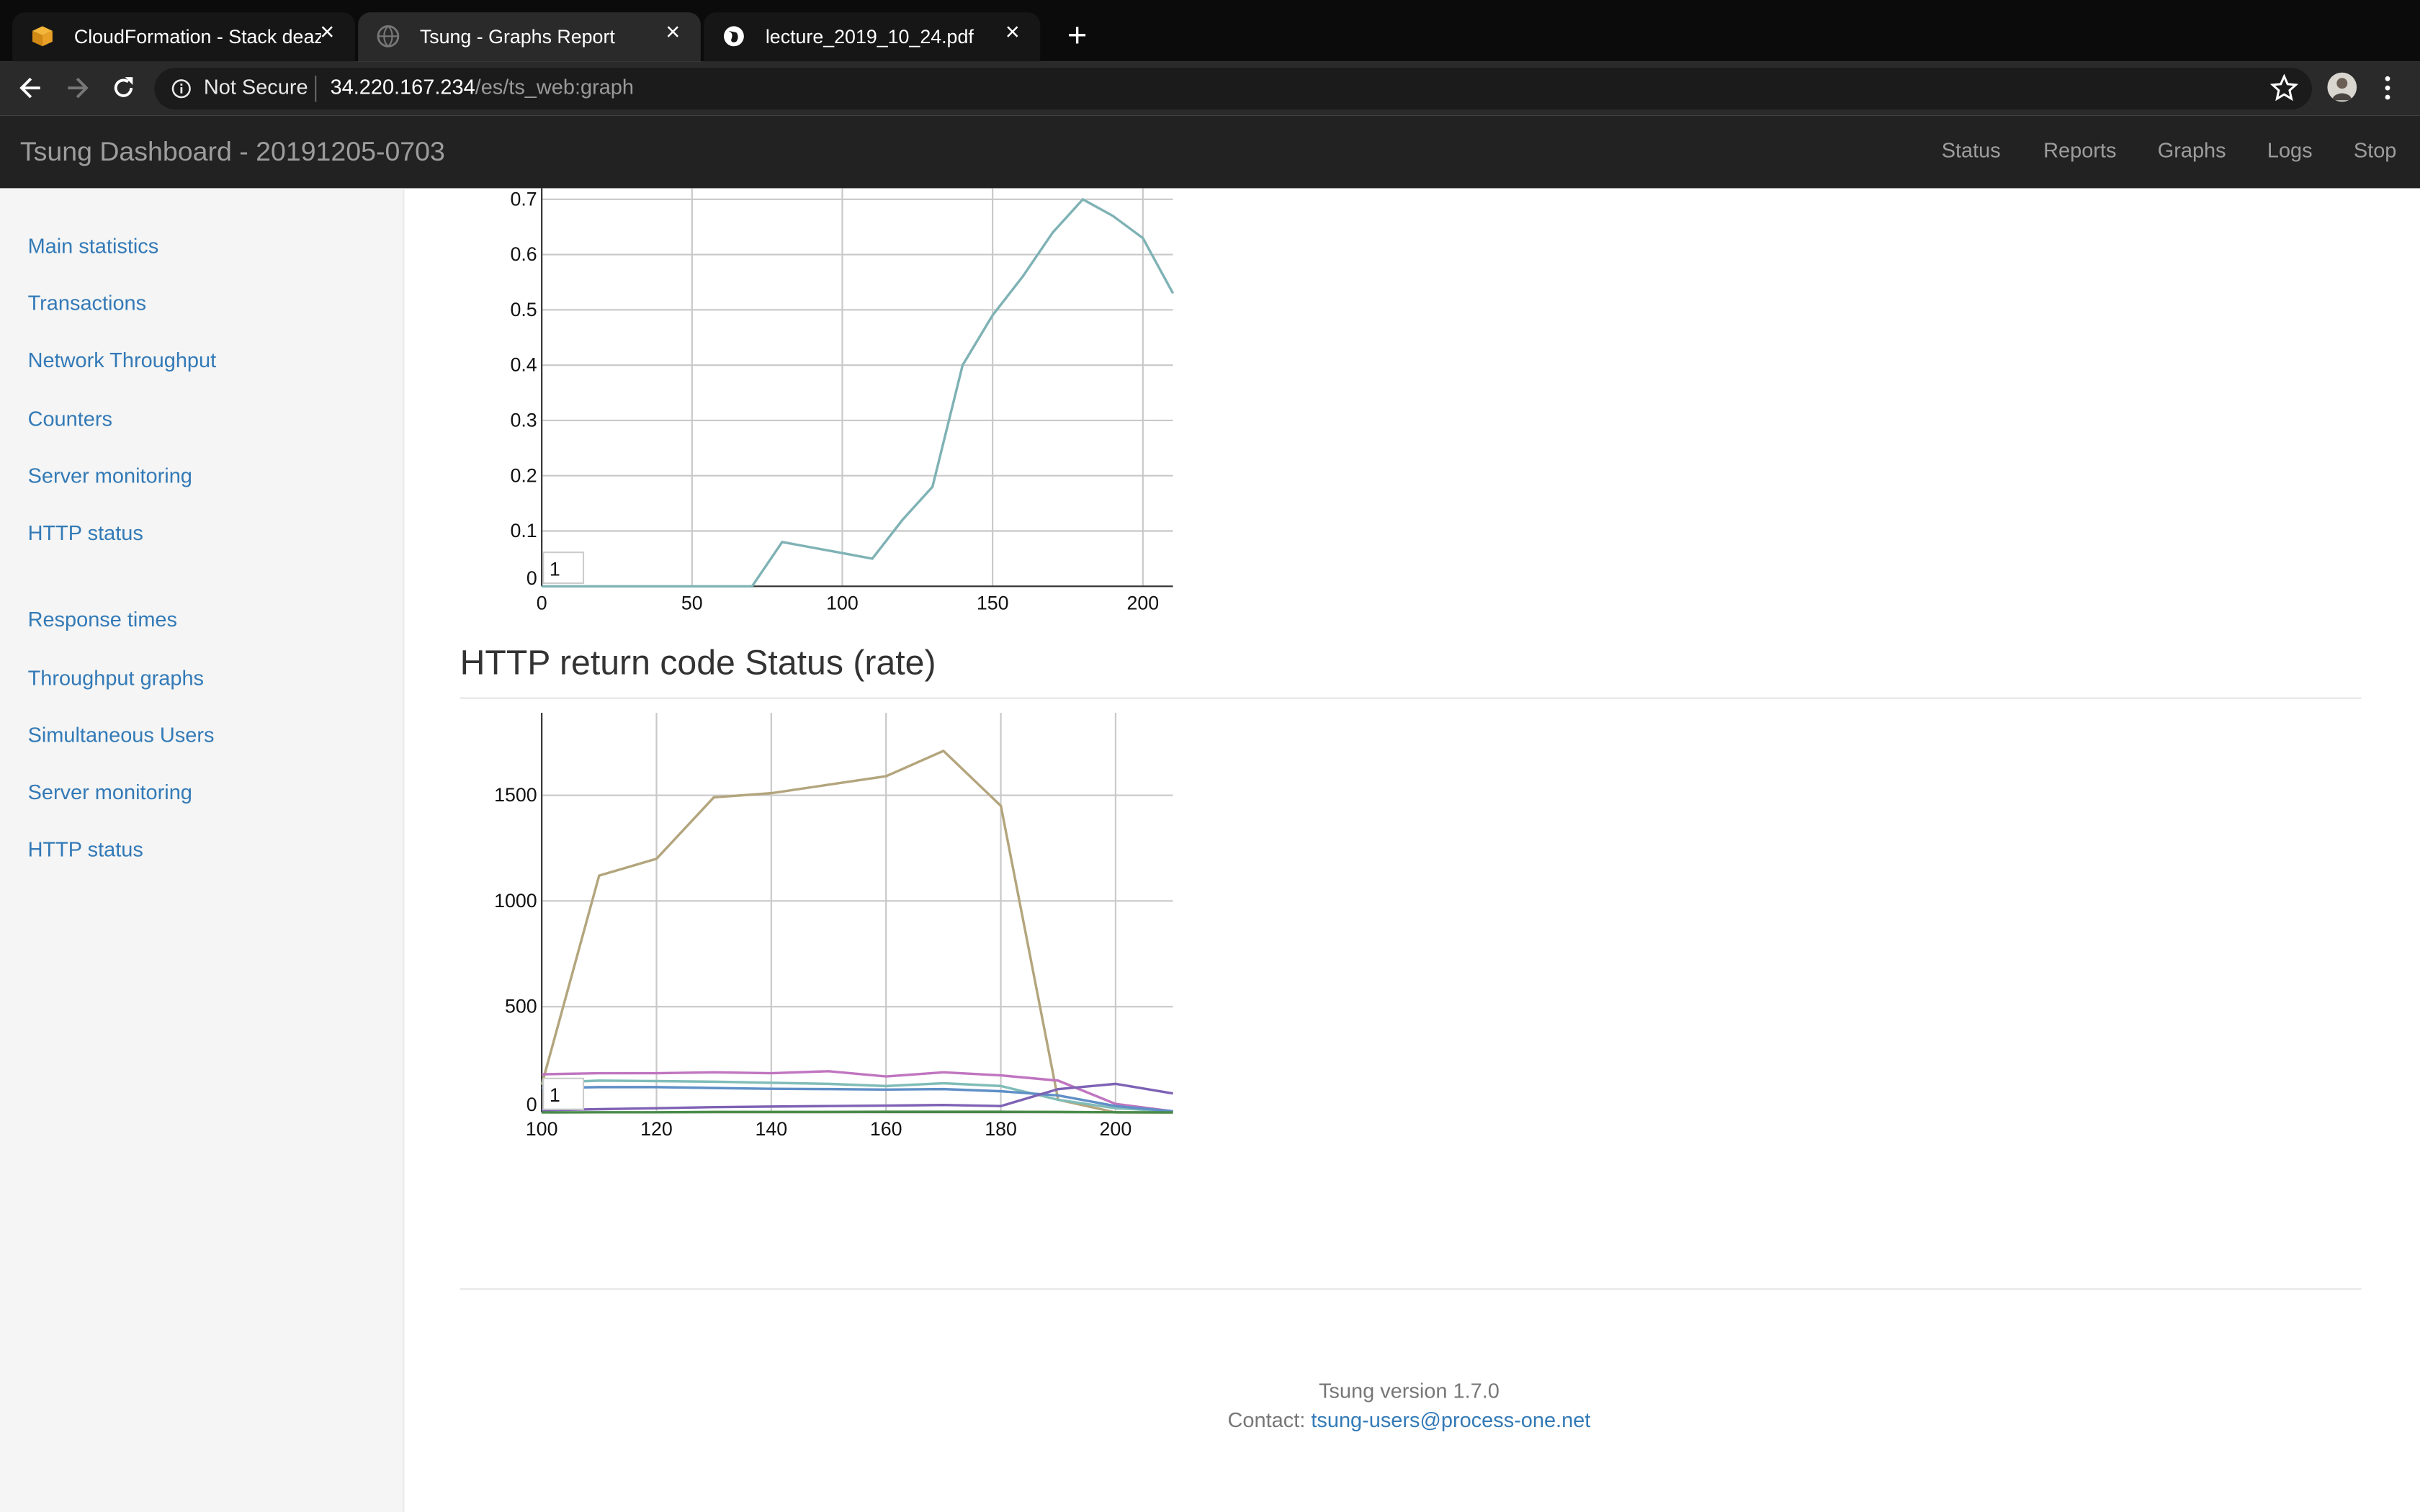  I want to click on section-divider, so click(1411, 698).